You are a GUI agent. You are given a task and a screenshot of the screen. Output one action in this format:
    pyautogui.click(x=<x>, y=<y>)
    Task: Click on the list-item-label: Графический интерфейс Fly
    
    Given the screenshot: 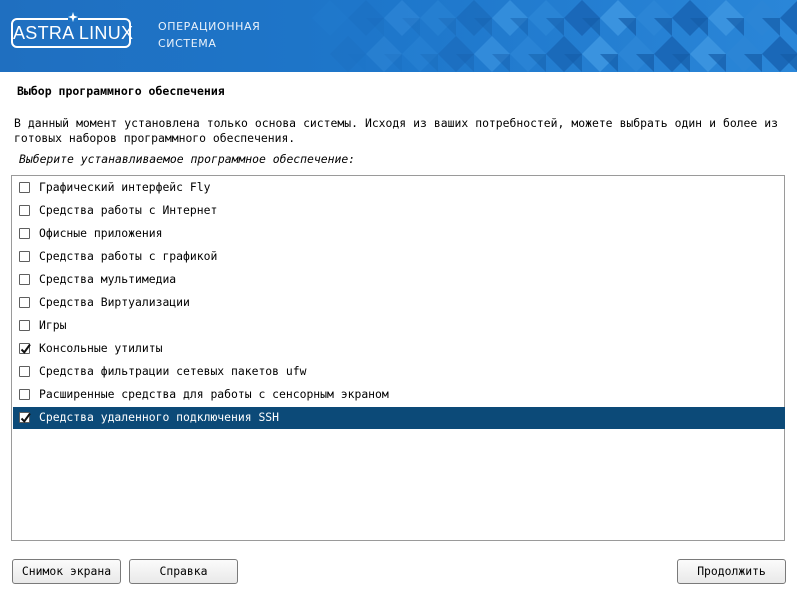 What is the action you would take?
    pyautogui.click(x=125, y=187)
    